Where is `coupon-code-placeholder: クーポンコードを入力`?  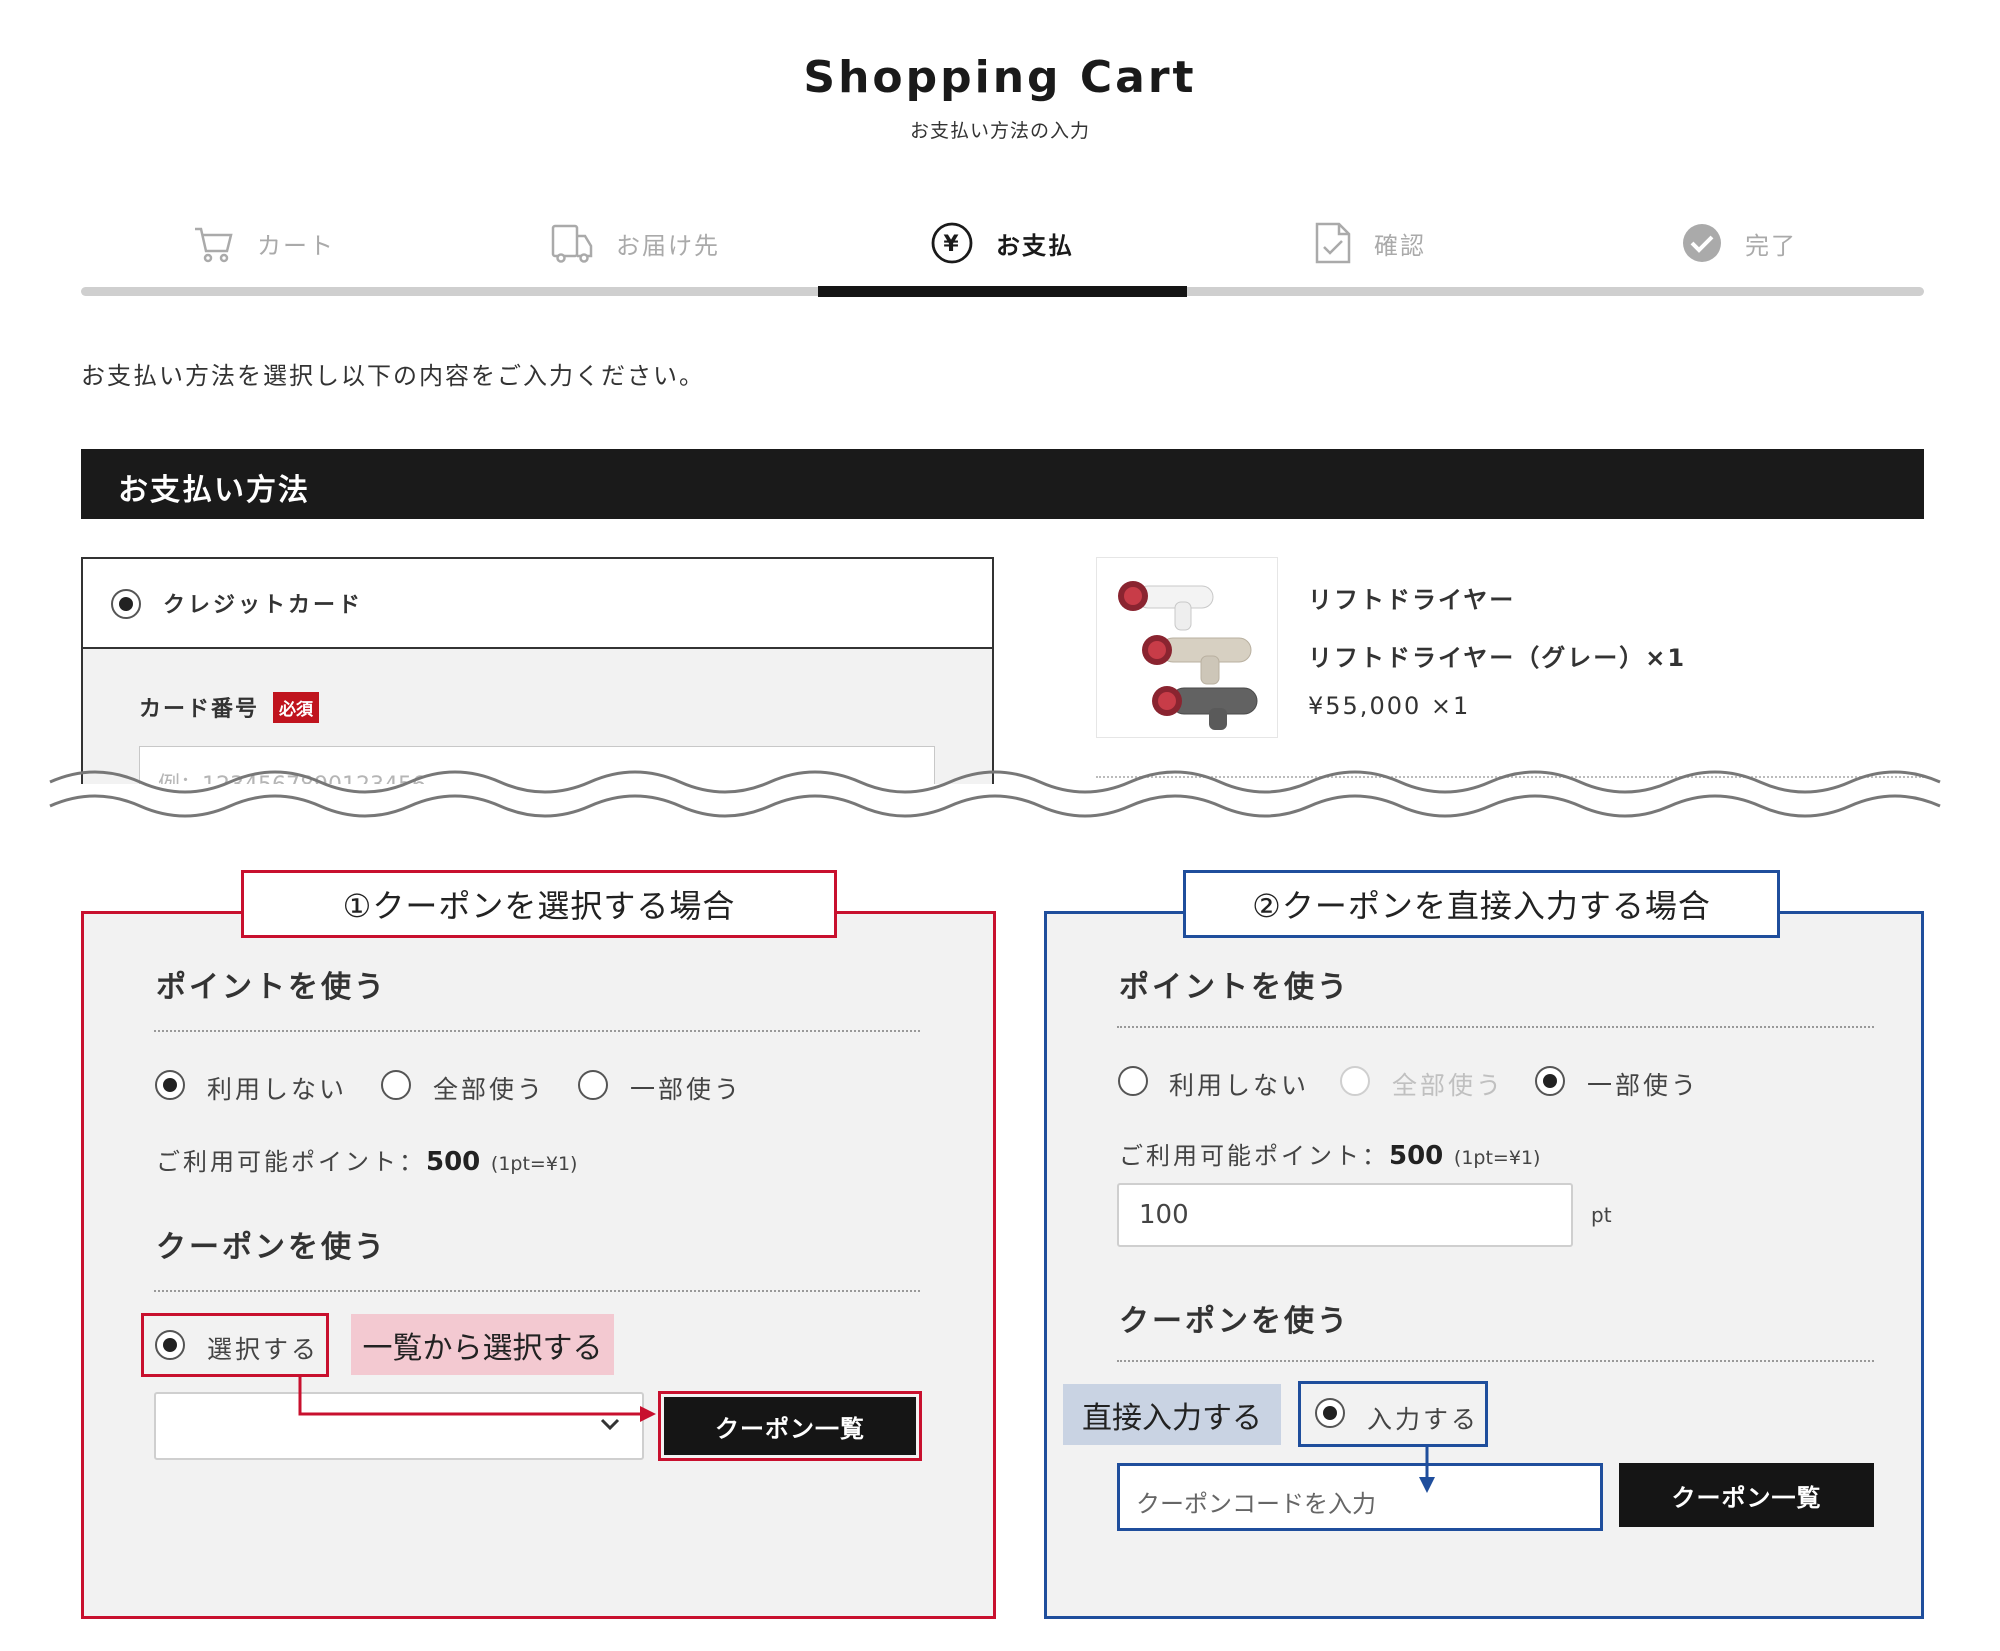 coupon-code-placeholder: クーポンコードを入力 is located at coordinates (1256, 1504).